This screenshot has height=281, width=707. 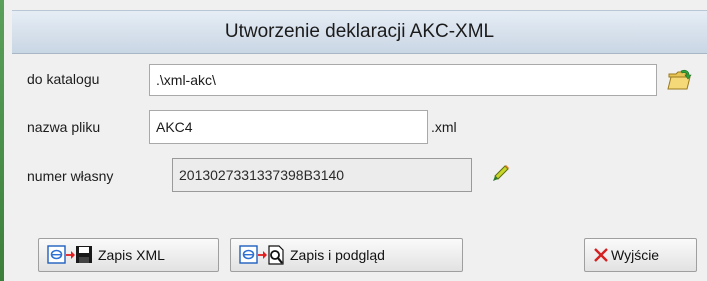 What do you see at coordinates (500, 174) in the screenshot?
I see `pencil-icon` at bounding box center [500, 174].